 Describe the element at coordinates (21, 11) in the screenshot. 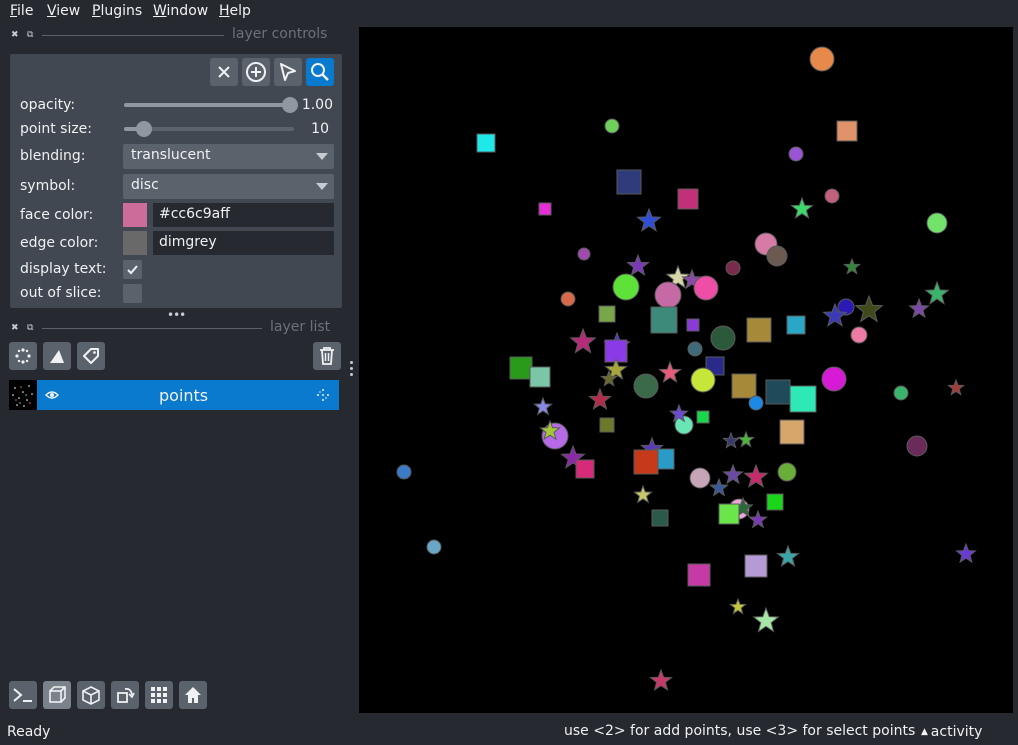

I see `menu-file: File` at that location.